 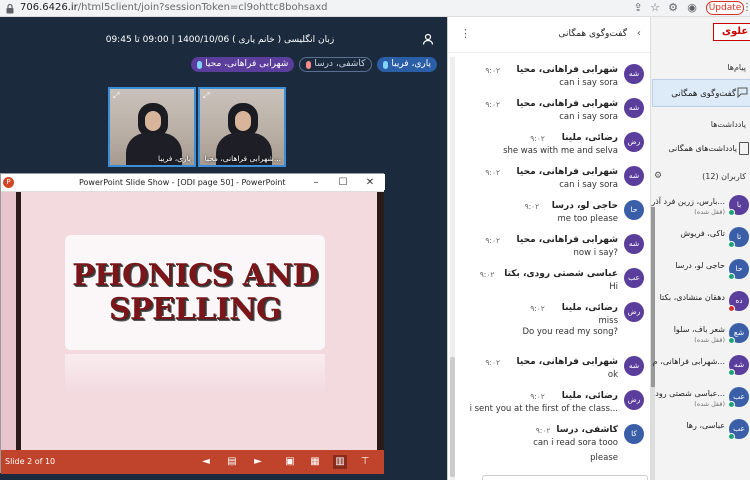 What do you see at coordinates (738, 301) in the screenshot?
I see `avatar: ده` at bounding box center [738, 301].